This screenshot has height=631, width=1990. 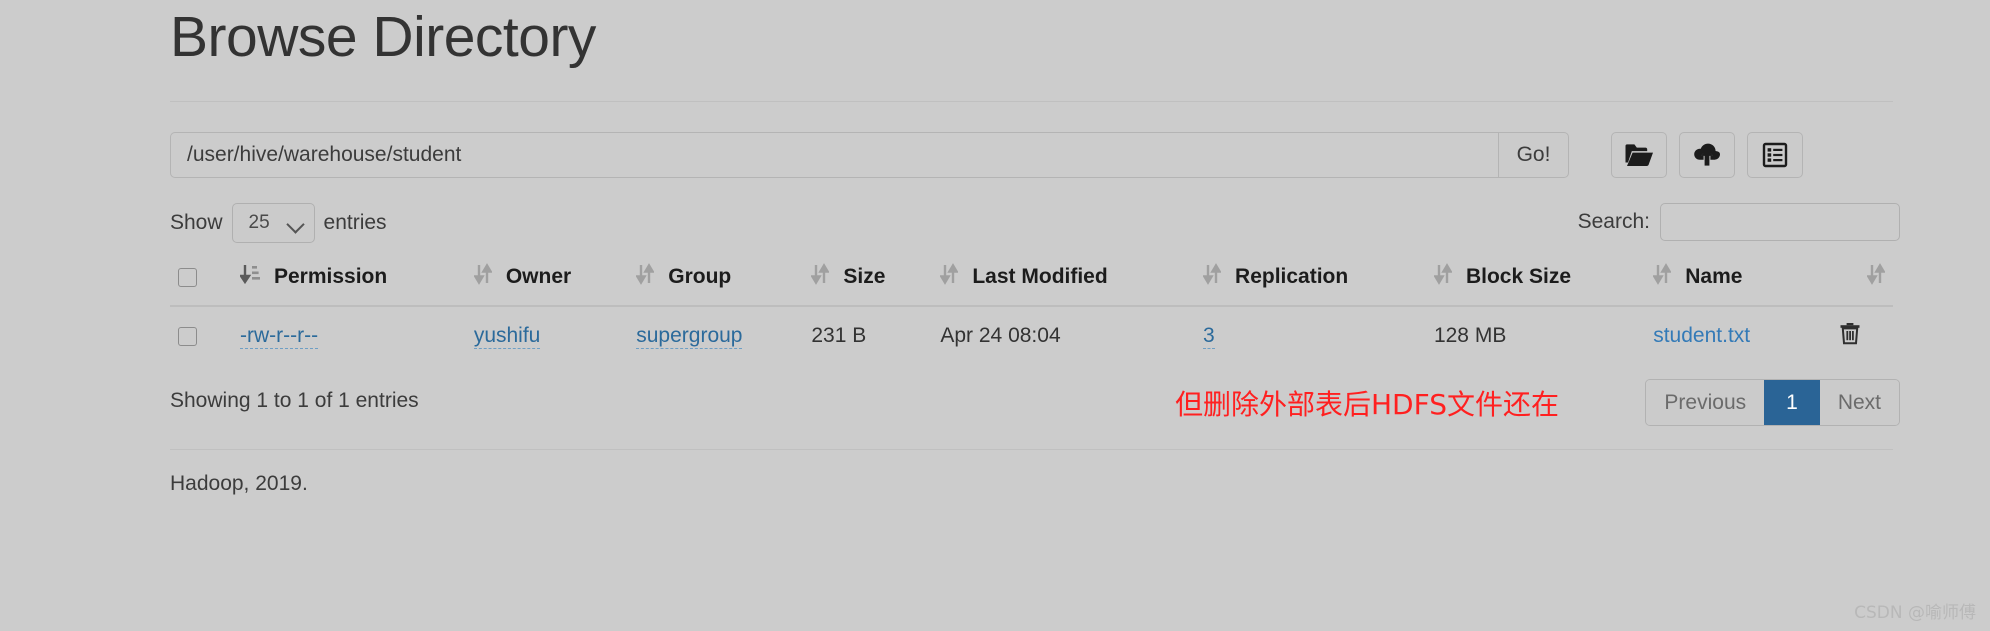 I want to click on watermark: CSDN @喻师傅, so click(x=1915, y=613).